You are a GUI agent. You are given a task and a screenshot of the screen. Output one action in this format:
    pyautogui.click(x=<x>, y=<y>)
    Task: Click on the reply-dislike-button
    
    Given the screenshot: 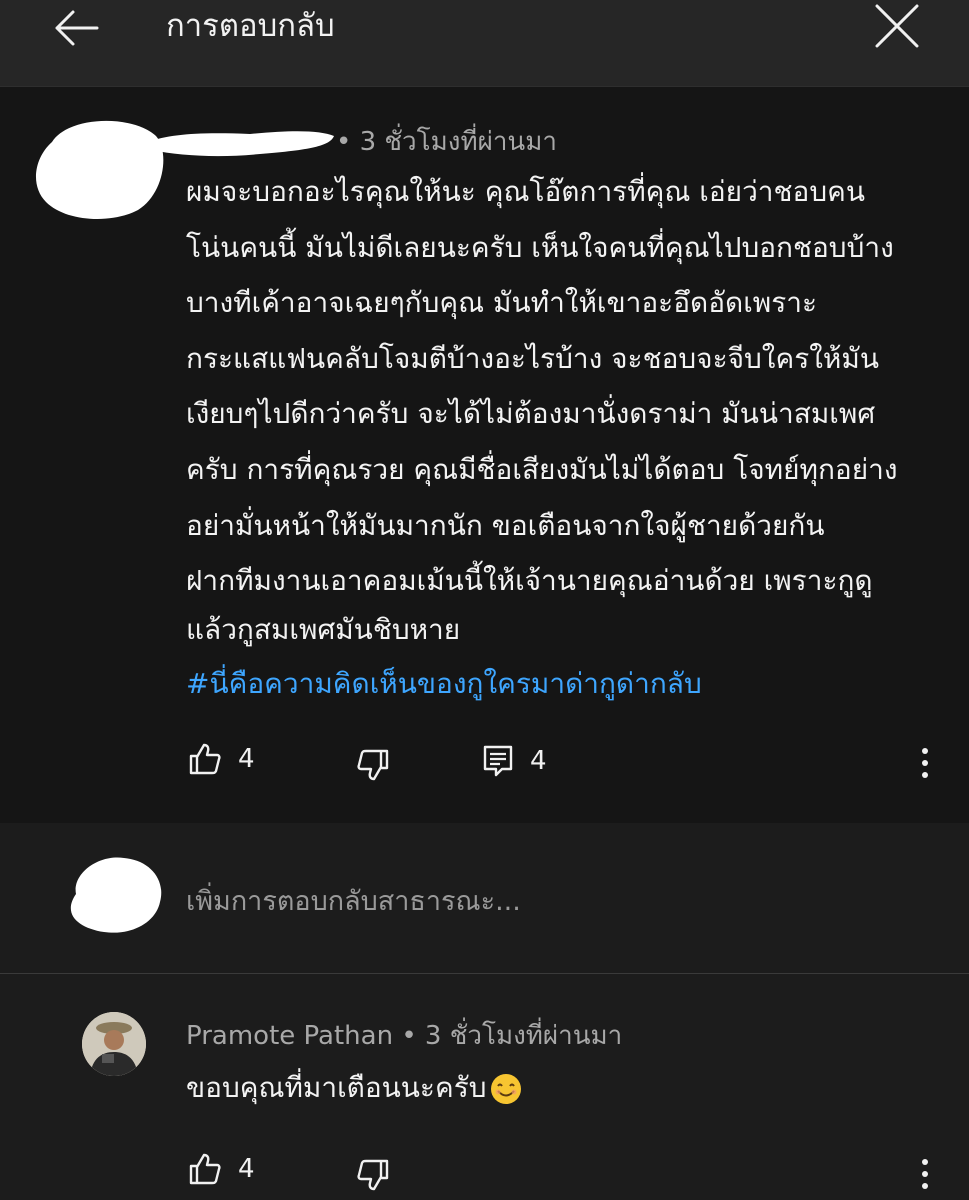 What is the action you would take?
    pyautogui.click(x=373, y=1175)
    